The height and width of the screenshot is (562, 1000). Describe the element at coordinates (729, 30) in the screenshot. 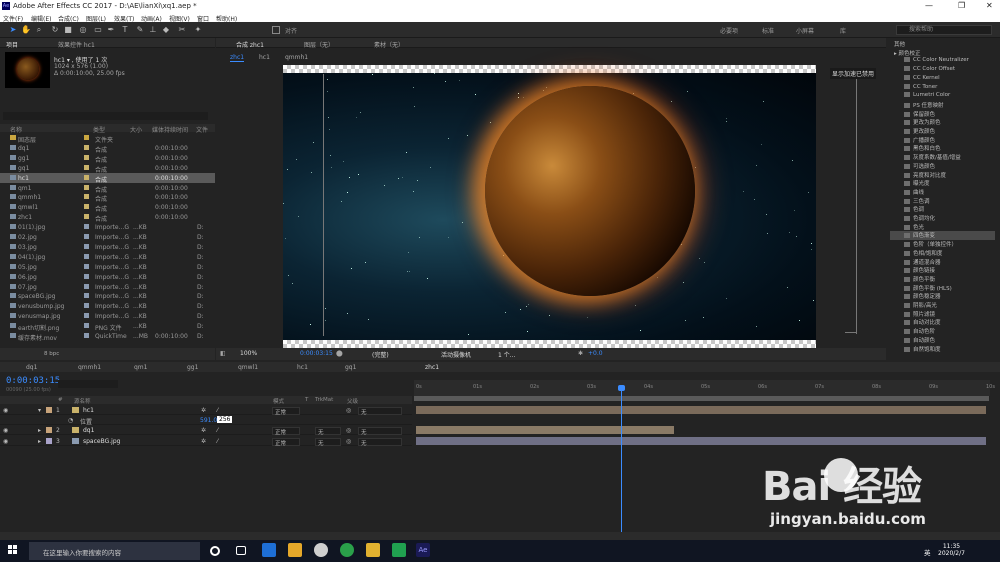

I see `workspace-essentials: 必要项` at that location.